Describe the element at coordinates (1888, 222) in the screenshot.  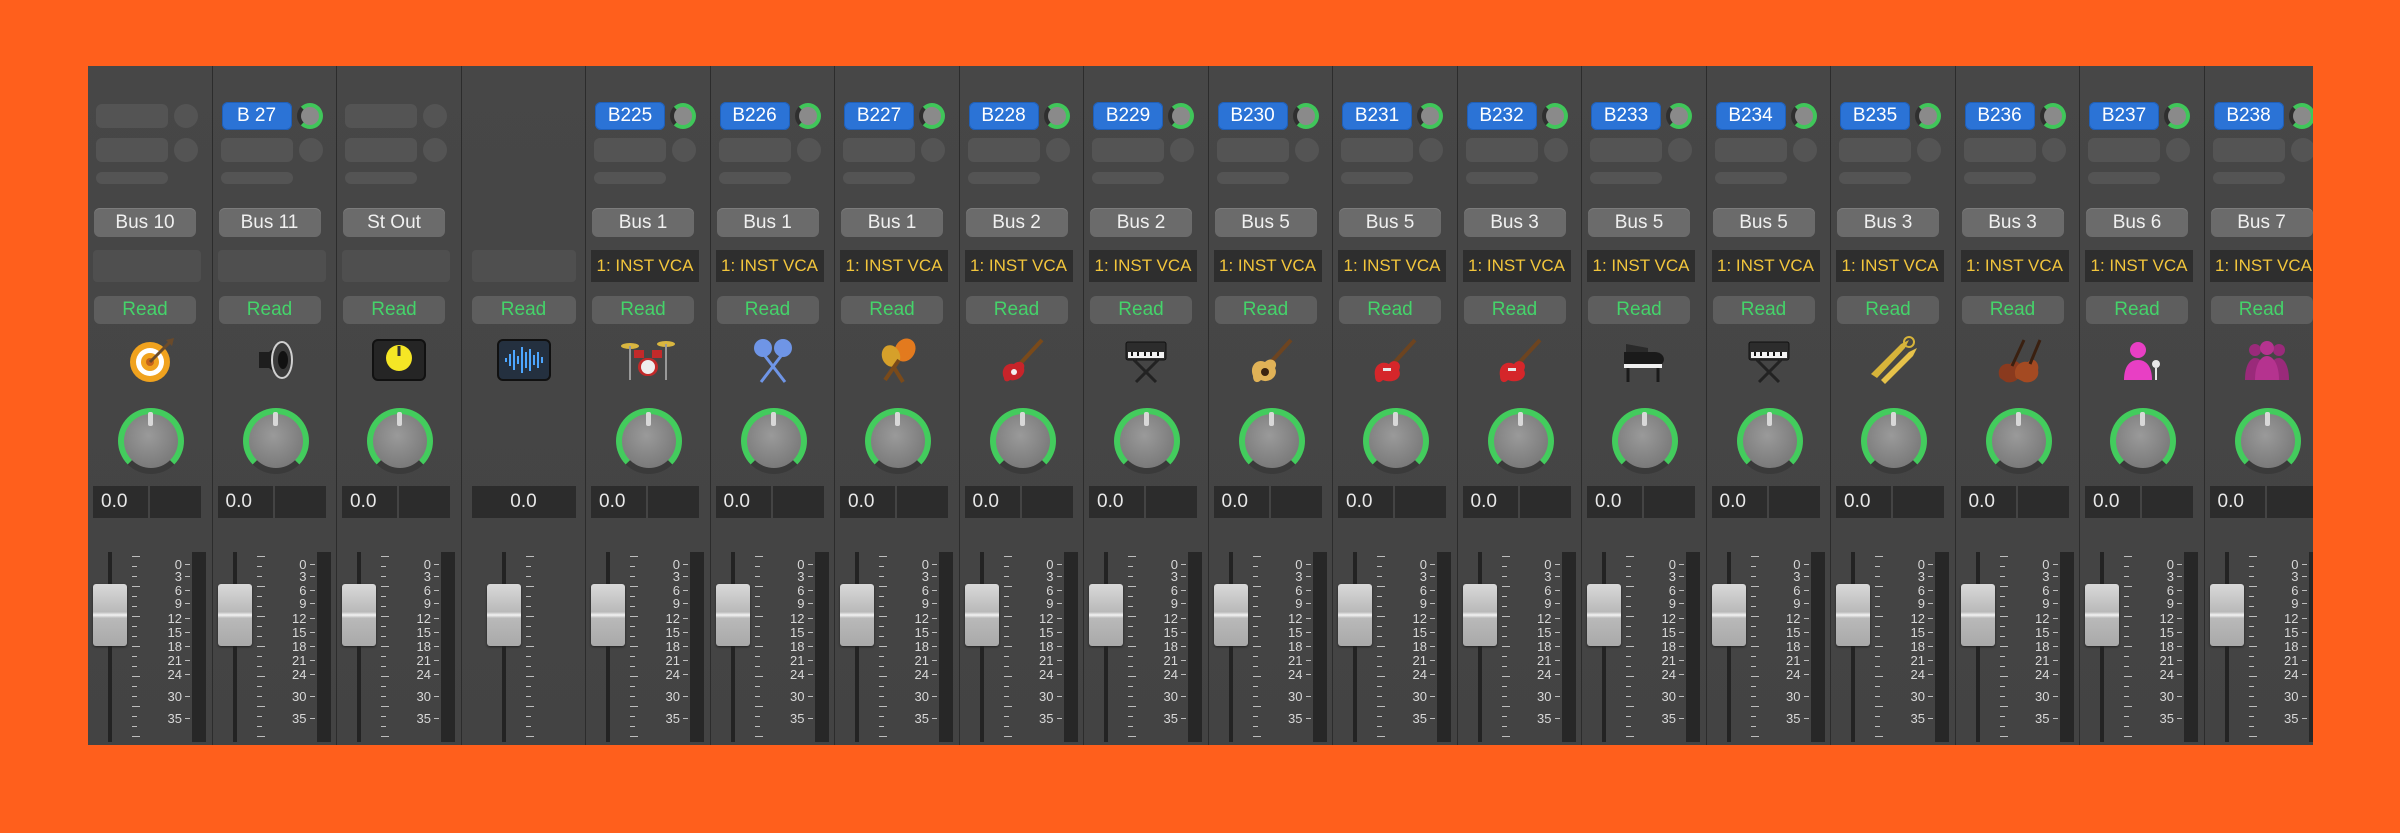
I see `output-button: Bus 3` at that location.